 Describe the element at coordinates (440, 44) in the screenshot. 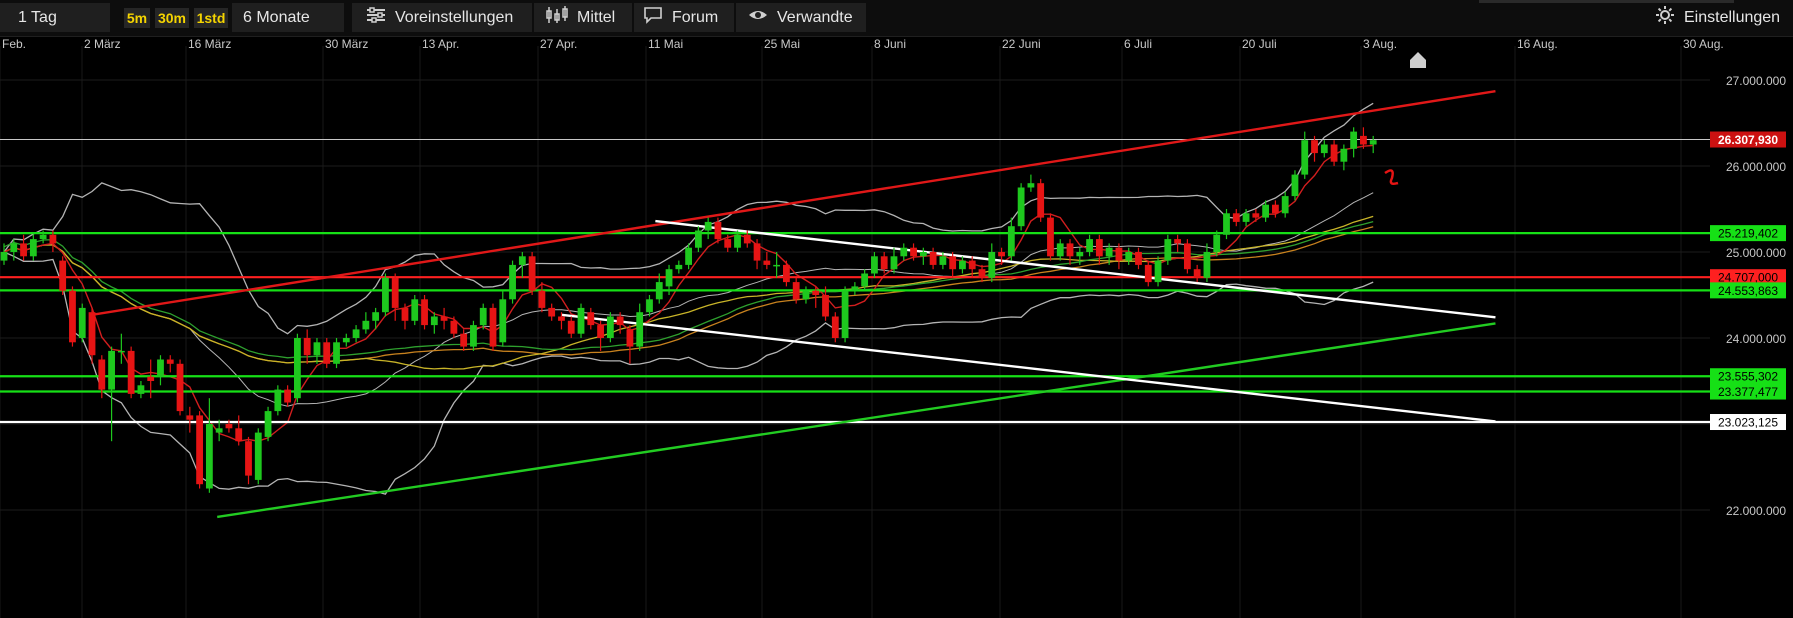

I see `x-tick-label: 13 Apr.` at that location.